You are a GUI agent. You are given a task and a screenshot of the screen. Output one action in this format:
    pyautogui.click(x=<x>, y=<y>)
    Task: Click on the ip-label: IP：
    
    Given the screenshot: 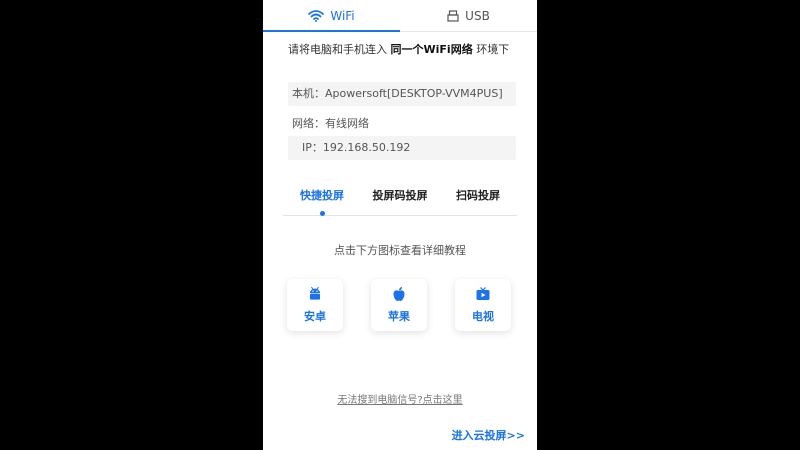 What is the action you would take?
    pyautogui.click(x=312, y=147)
    